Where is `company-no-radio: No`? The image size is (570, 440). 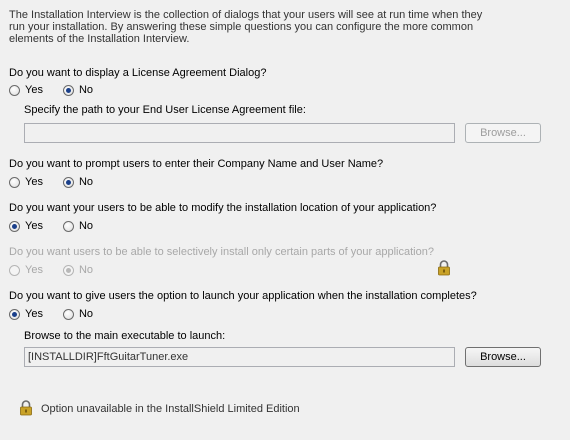
company-no-radio: No is located at coordinates (78, 182).